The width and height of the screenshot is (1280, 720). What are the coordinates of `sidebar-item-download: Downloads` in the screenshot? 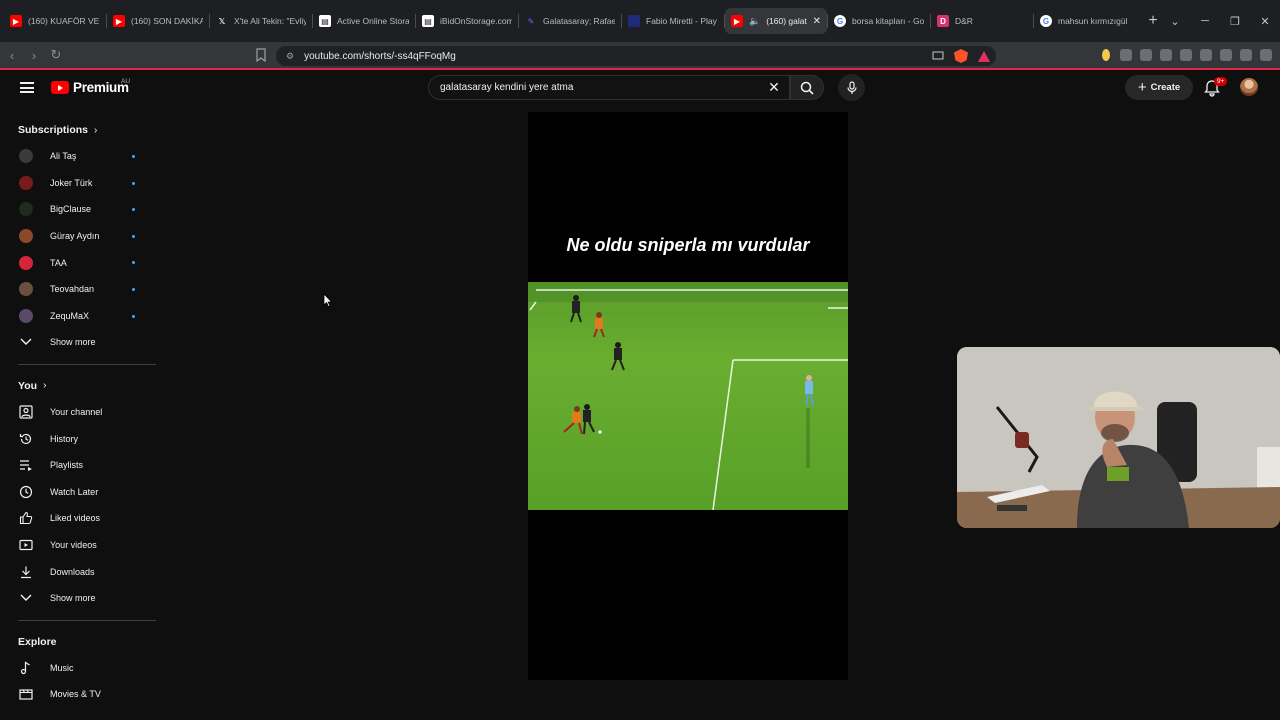 It's located at (80, 571).